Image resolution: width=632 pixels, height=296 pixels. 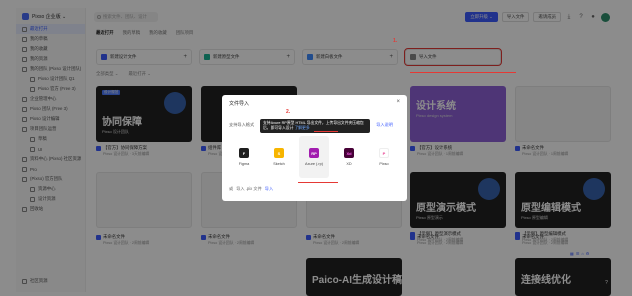 What do you see at coordinates (314, 164) in the screenshot?
I see `format-name: Axure (.rp)` at bounding box center [314, 164].